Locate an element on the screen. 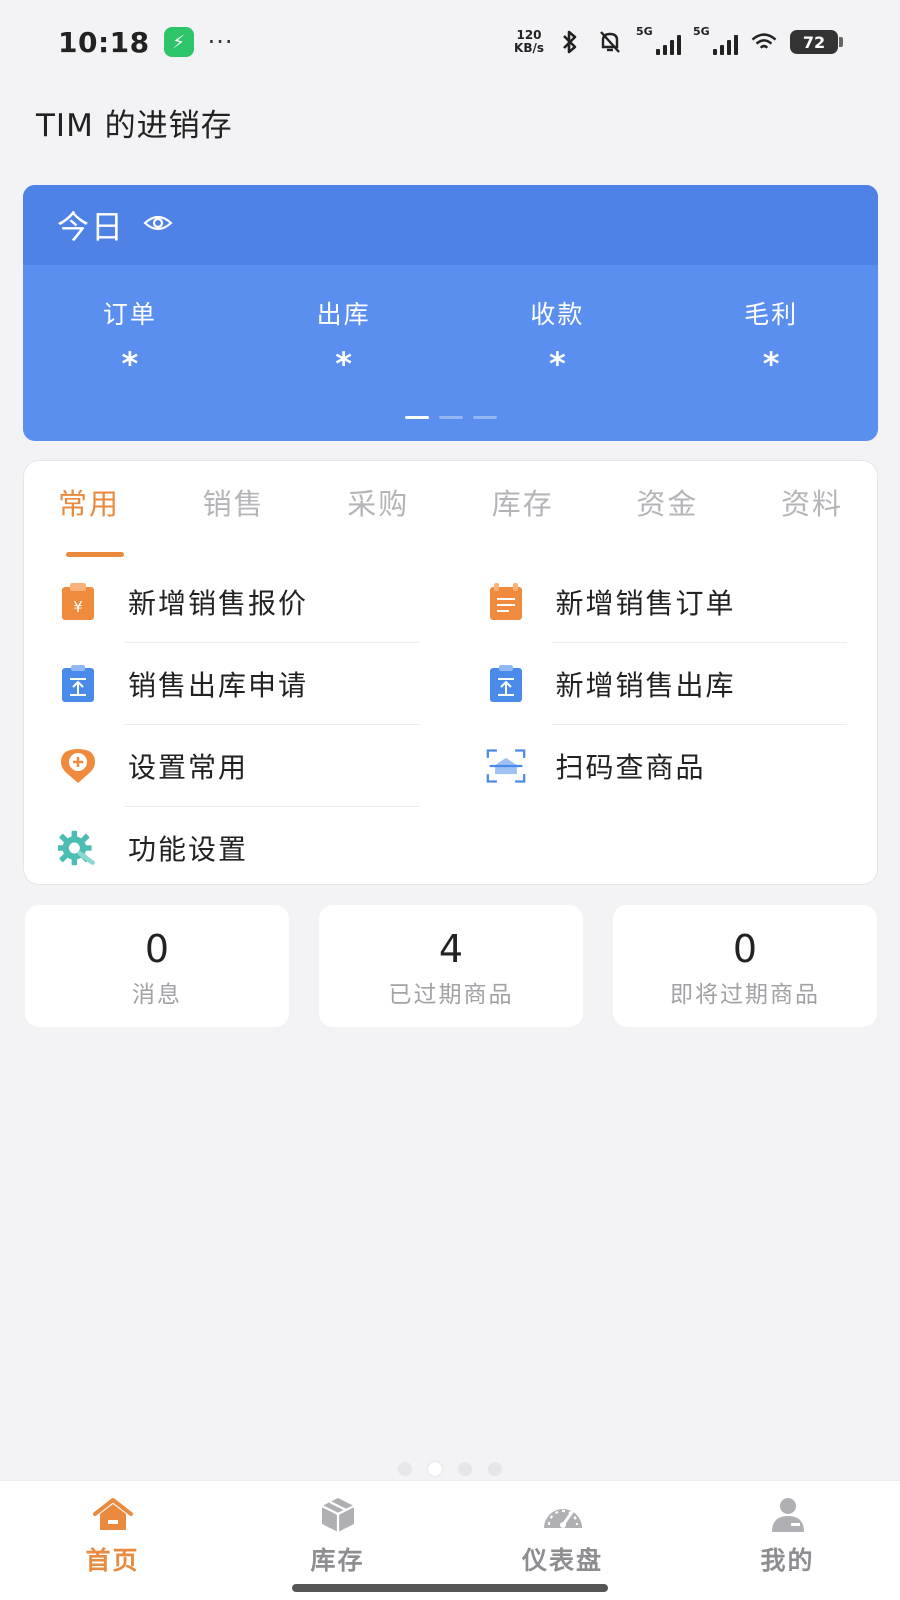  today-stats: 订单 * 出库 * 收款 * 毛利 * is located at coordinates (450, 324).